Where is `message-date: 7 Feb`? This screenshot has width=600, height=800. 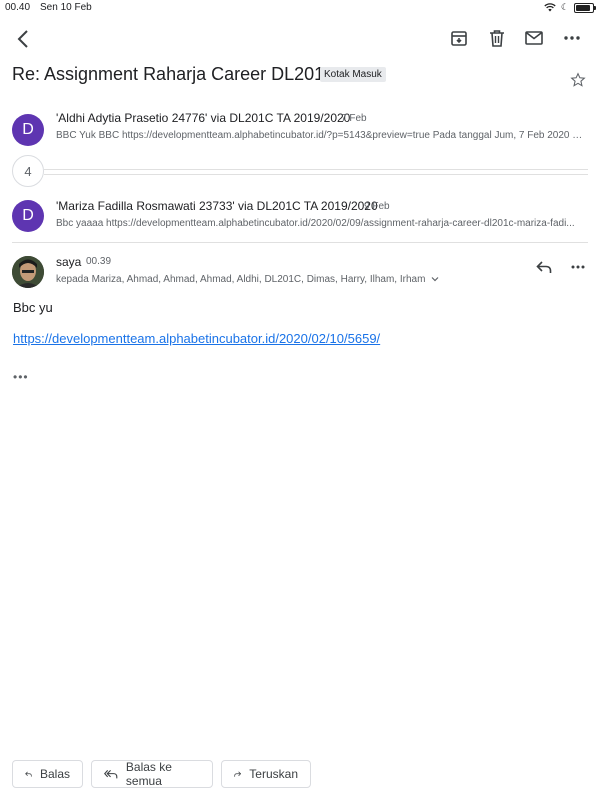 message-date: 7 Feb is located at coordinates (354, 118).